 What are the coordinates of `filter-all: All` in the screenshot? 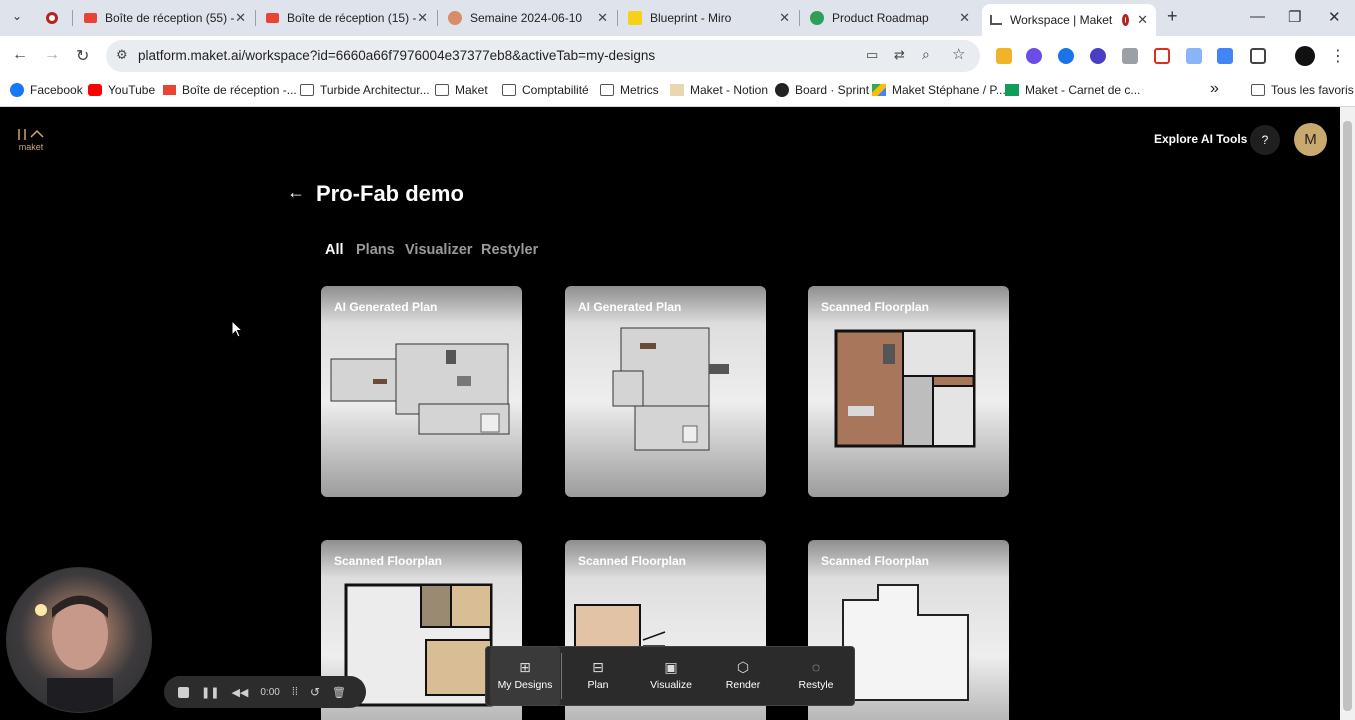 It's located at (334, 250).